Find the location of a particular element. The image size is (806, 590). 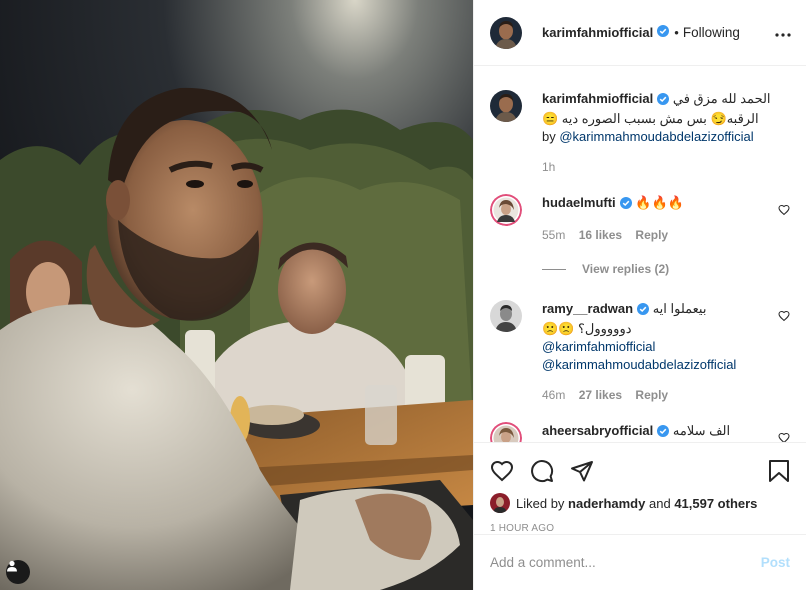

caption-by-label: by is located at coordinates (549, 136).